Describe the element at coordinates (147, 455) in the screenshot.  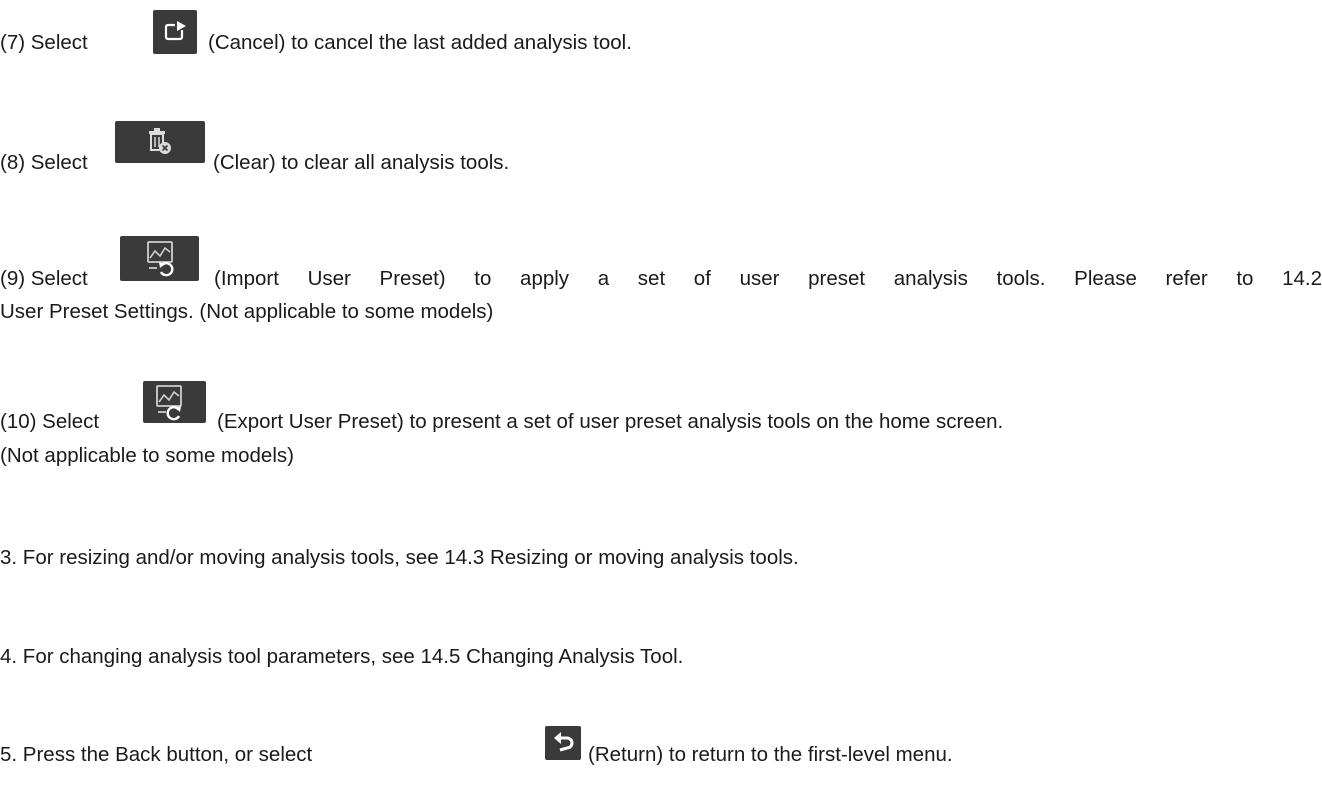
I see `item-10-continuation: (Not applicable to some models)` at that location.